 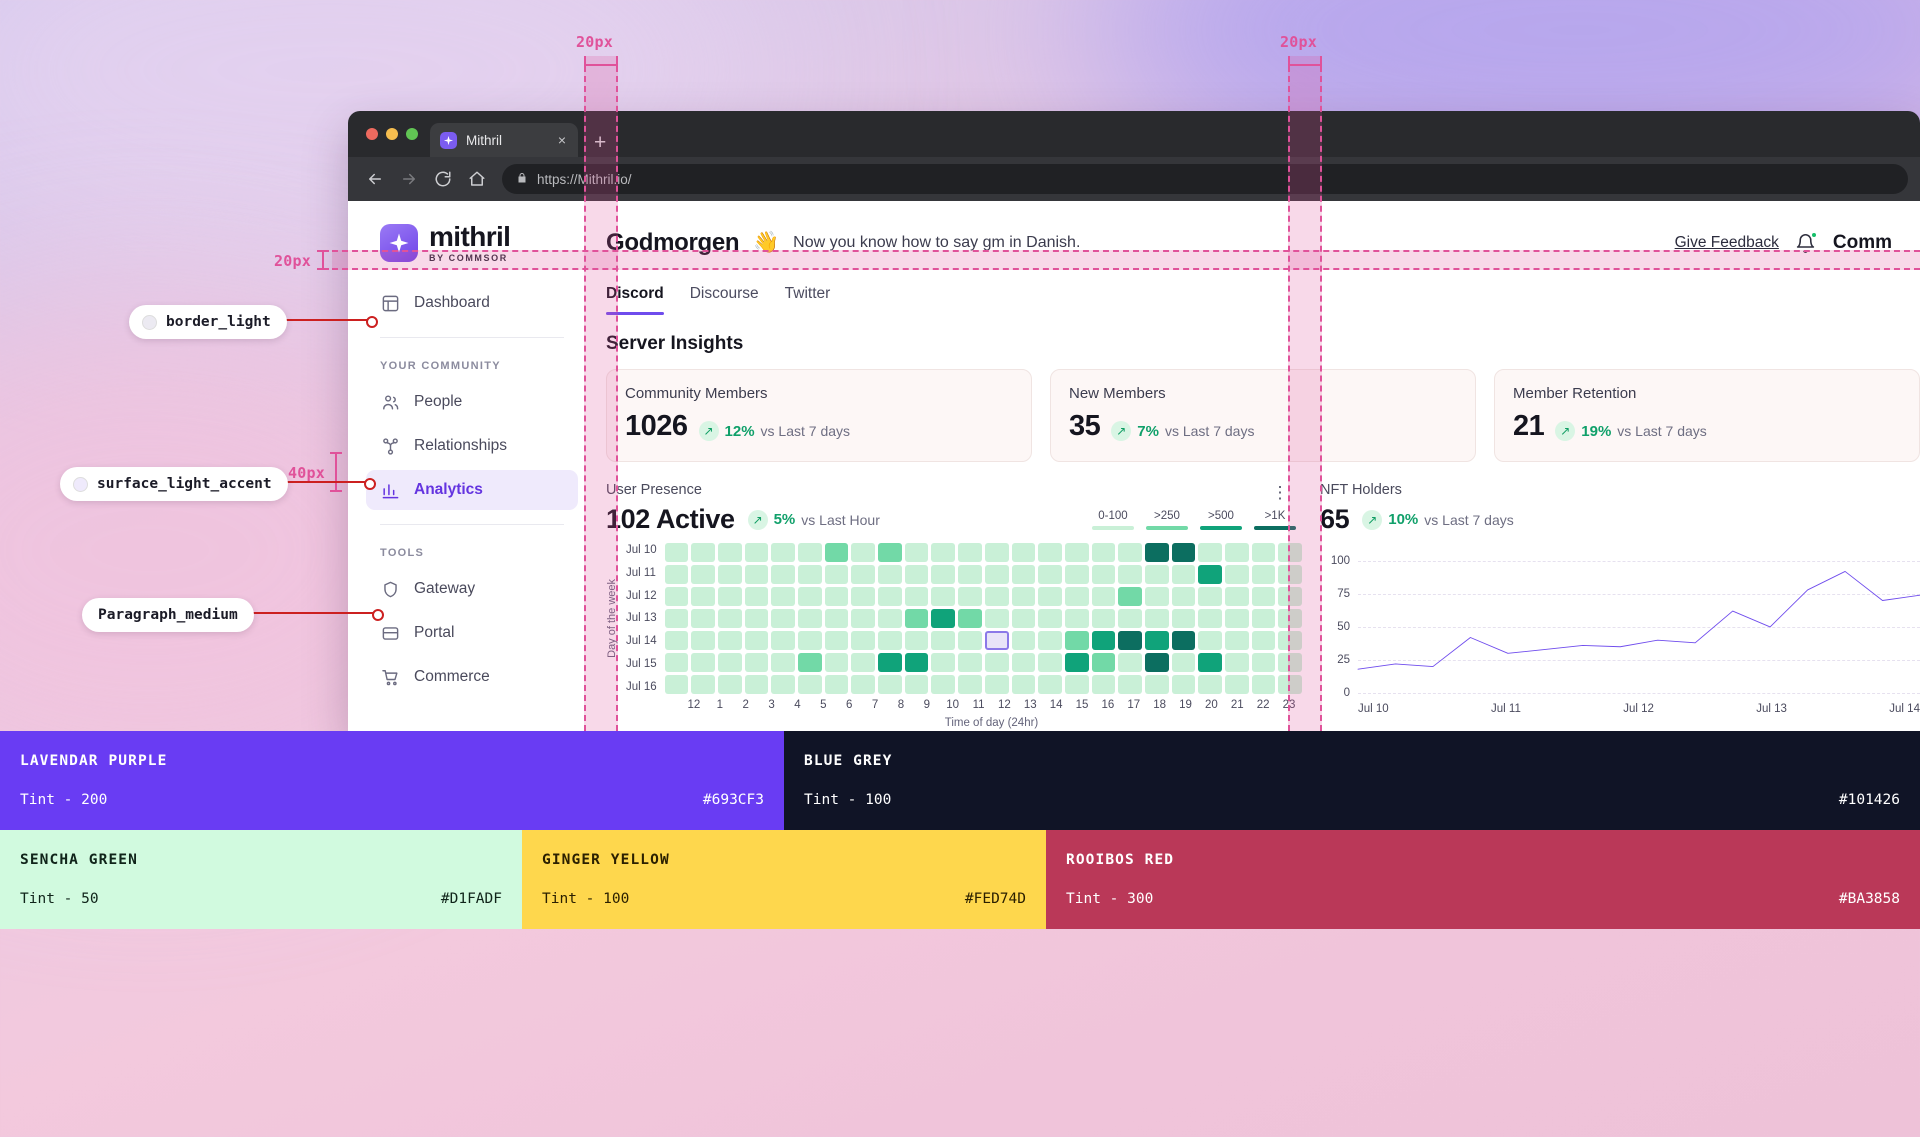 I want to click on home-icon, so click(x=477, y=179).